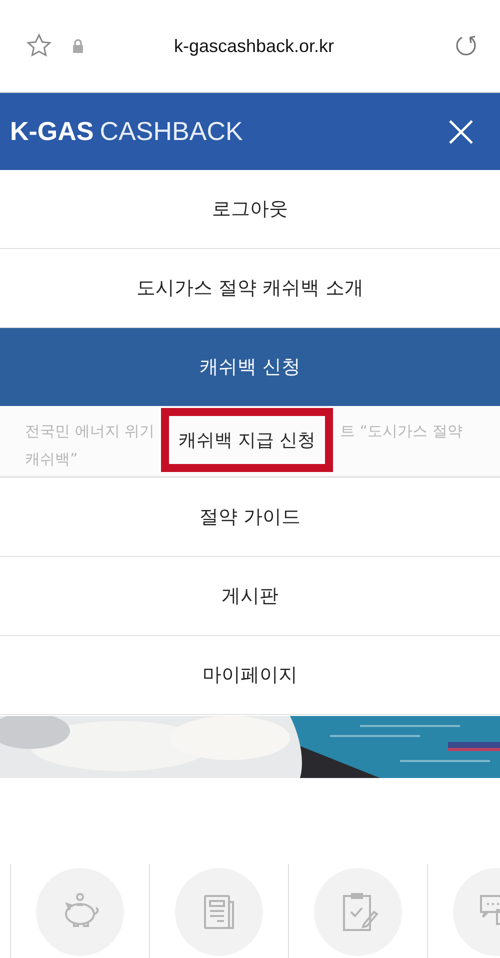 This screenshot has width=500, height=958. I want to click on lock-icon, so click(78, 46).